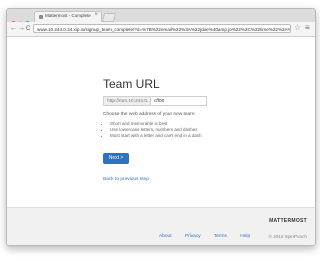  I want to click on favicon-icon, so click(41, 17).